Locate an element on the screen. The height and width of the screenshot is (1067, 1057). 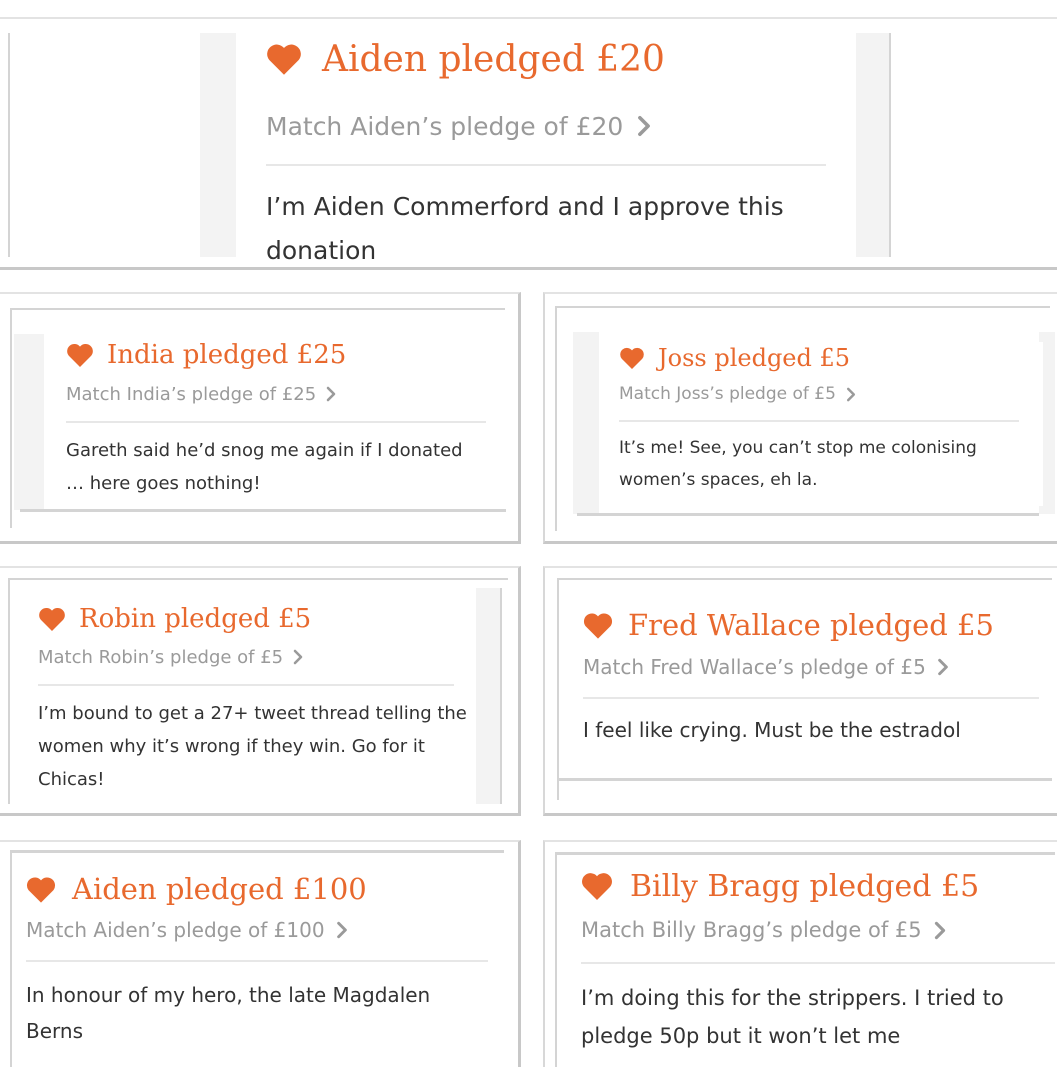
pledge-title-text: Joss pledged £5 is located at coordinates (754, 358).